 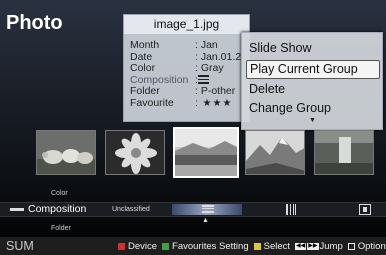 I want to click on scroll-down-icon: ▼, so click(x=312, y=120).